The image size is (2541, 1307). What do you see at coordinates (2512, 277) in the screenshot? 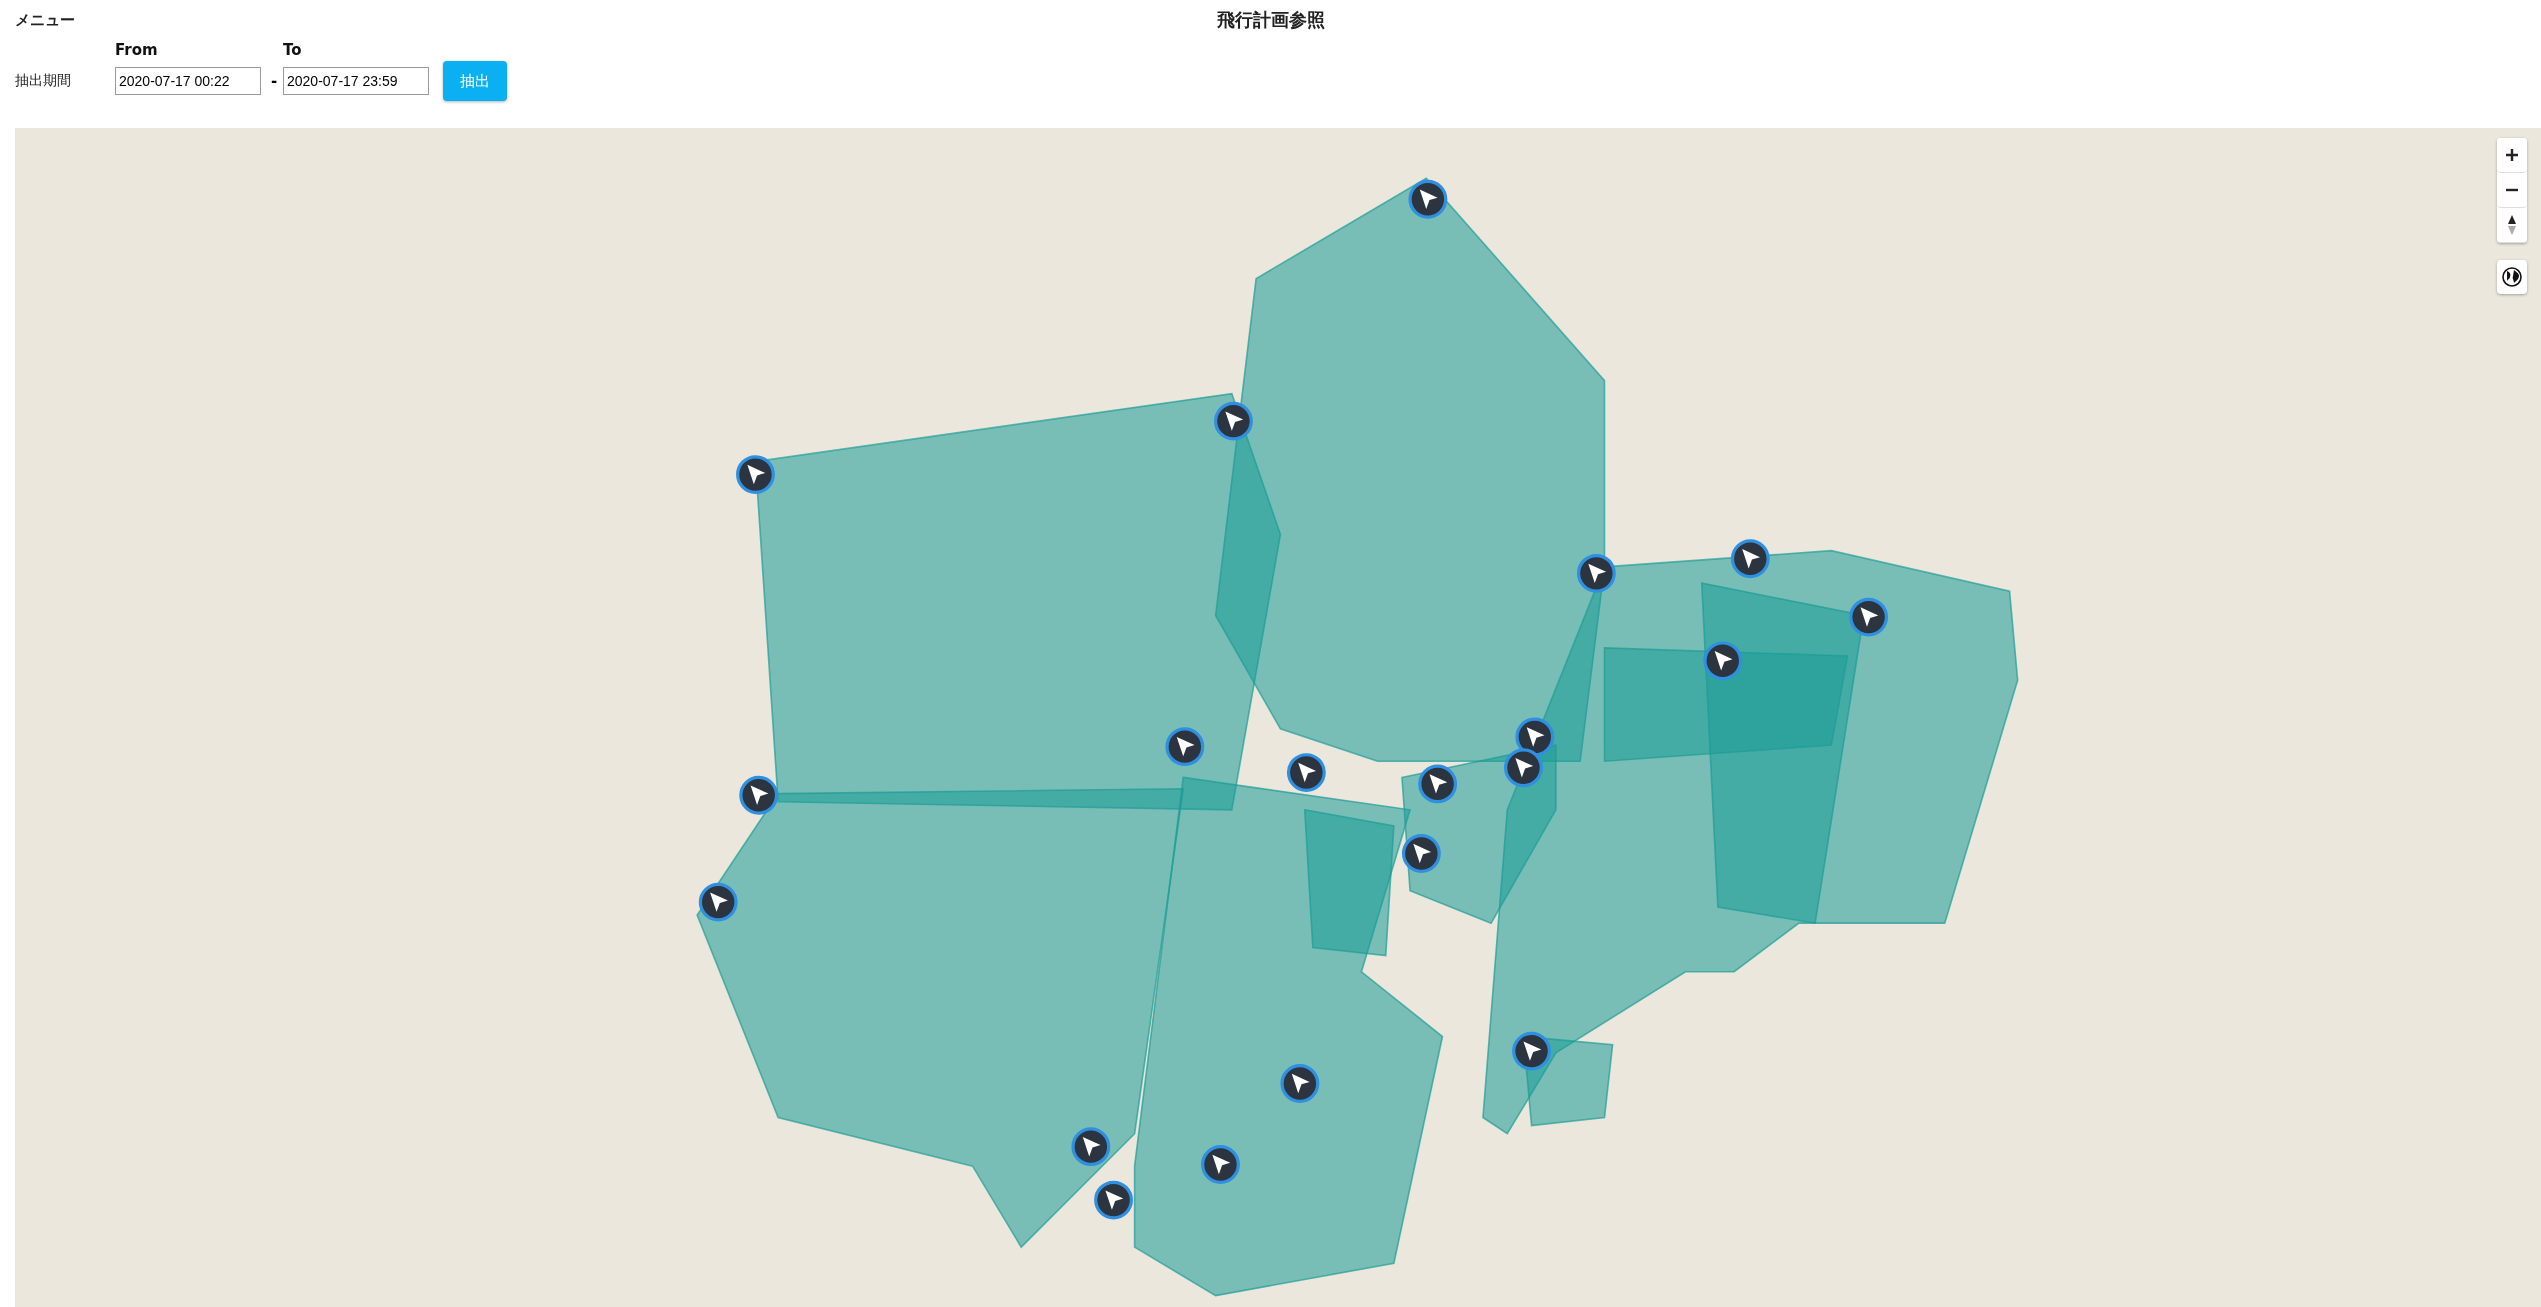
I see `globe-button` at bounding box center [2512, 277].